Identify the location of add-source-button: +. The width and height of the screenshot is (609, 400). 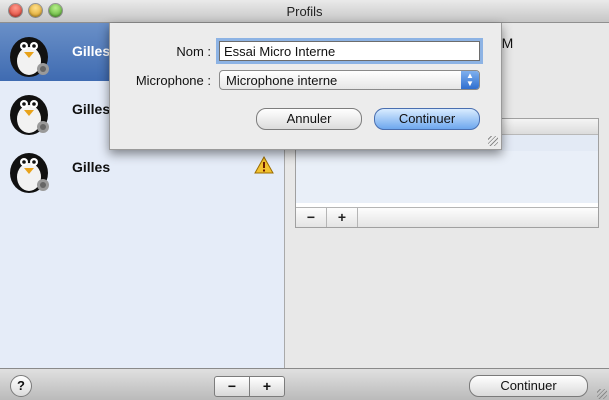
(342, 217).